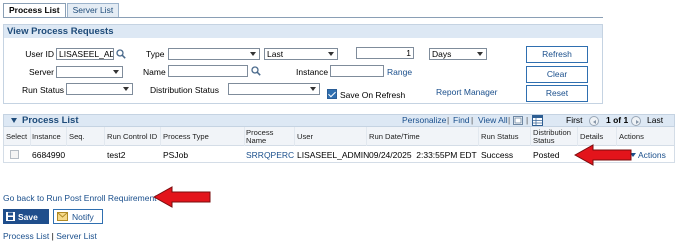 This screenshot has height=251, width=680. What do you see at coordinates (14, 120) in the screenshot?
I see `collapse-triangle-icon` at bounding box center [14, 120].